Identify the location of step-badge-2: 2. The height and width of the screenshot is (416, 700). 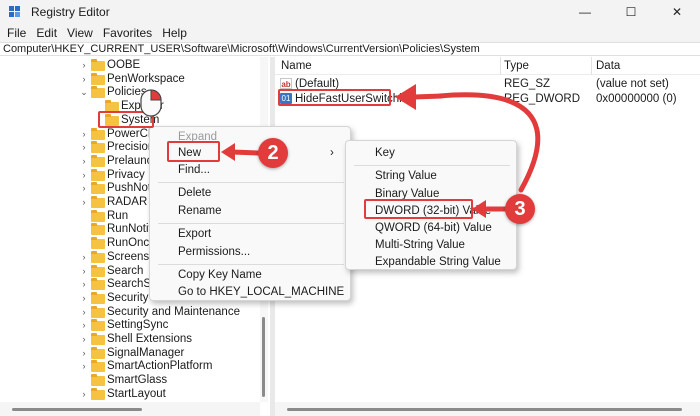
(273, 153).